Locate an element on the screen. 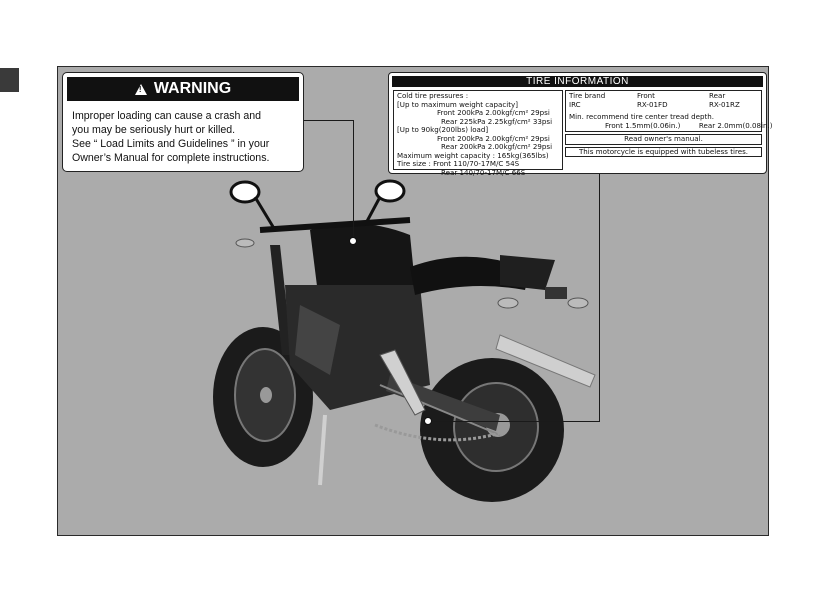  tread-rear: Rear 2.0mm(0.08in.) is located at coordinates (735, 125).